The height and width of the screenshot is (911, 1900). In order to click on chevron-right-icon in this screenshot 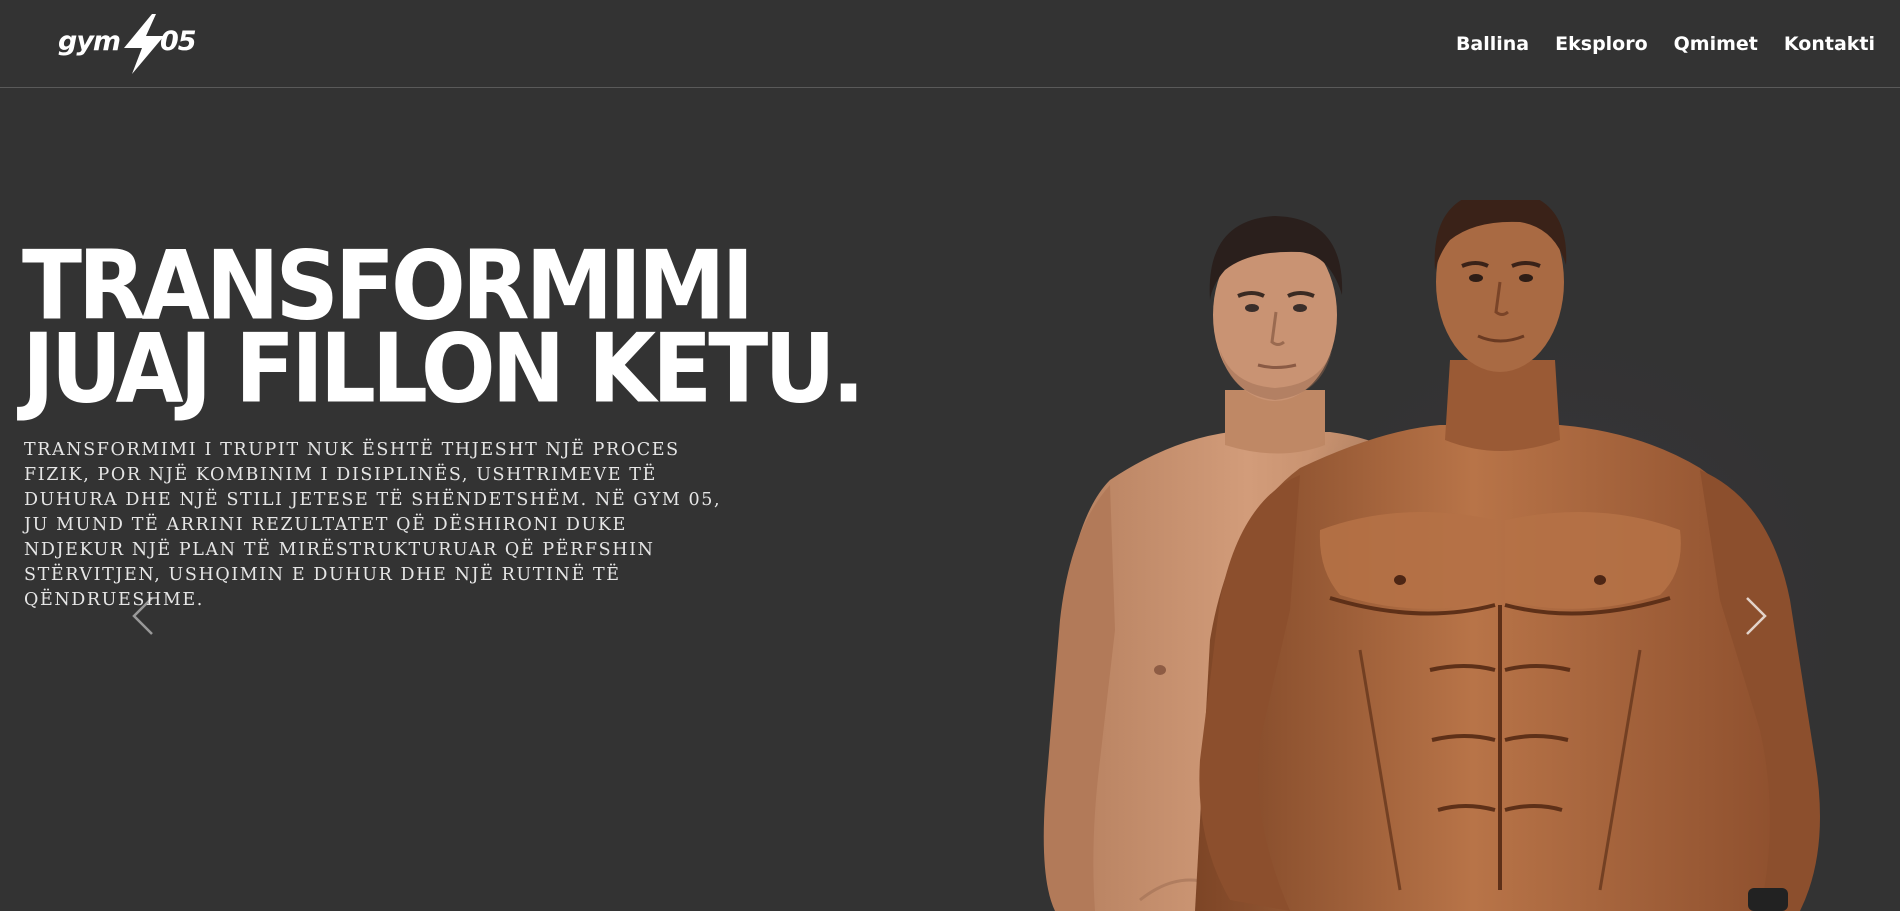, I will do `click(1756, 616)`.